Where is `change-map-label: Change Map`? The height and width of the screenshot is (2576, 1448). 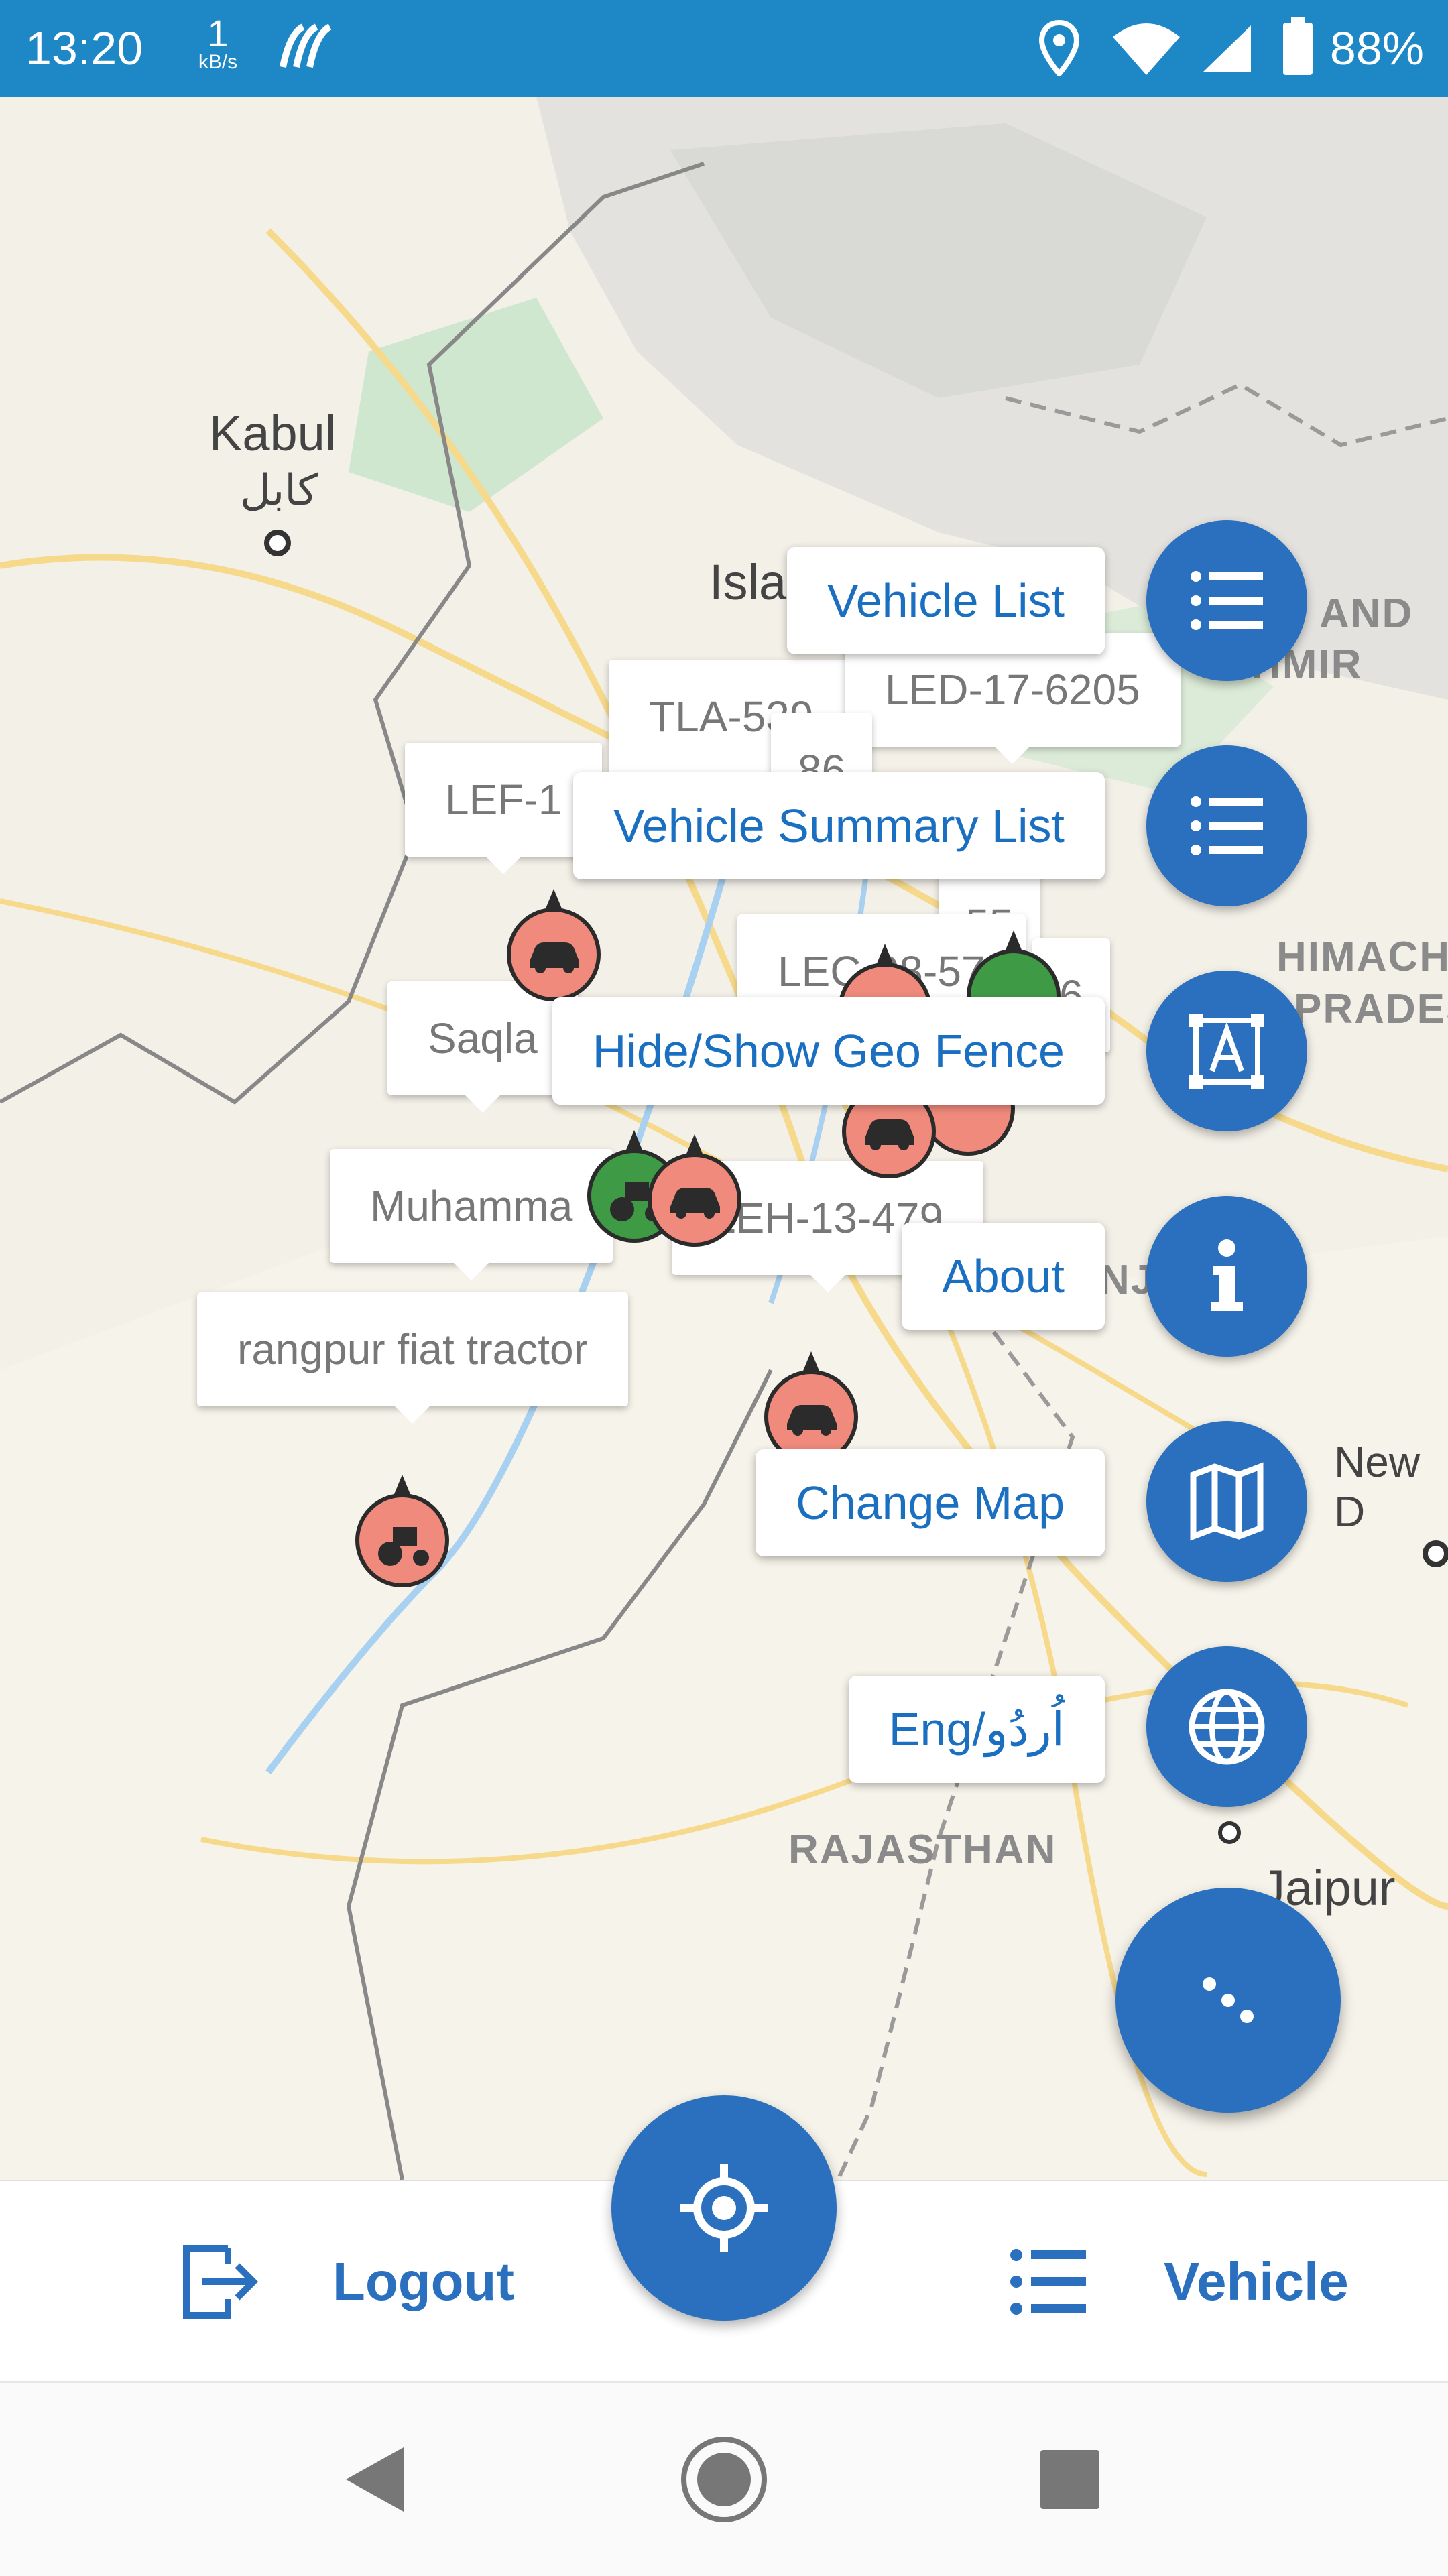 change-map-label: Change Map is located at coordinates (930, 1502).